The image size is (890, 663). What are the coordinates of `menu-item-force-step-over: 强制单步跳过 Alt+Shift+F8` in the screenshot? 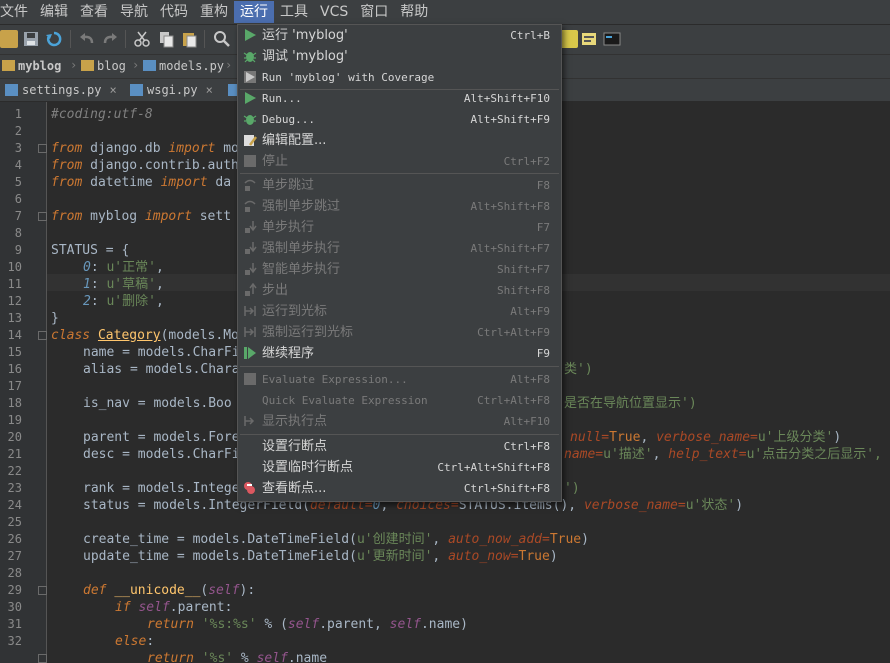 It's located at (399, 206).